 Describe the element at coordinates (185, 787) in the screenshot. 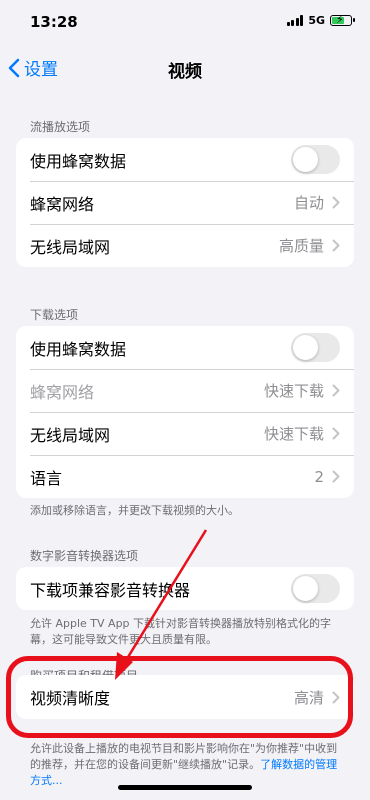

I see `home-indicator` at that location.